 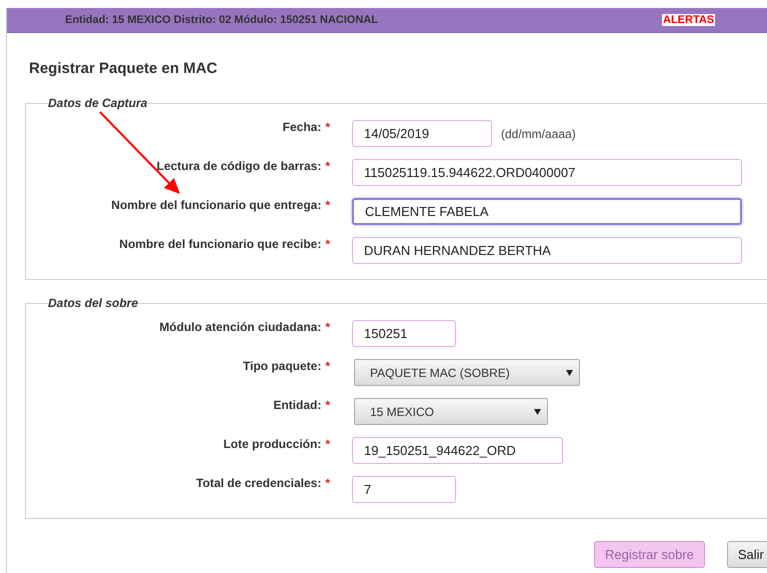 What do you see at coordinates (259, 483) in the screenshot?
I see `field-label: Total de credenciales:` at bounding box center [259, 483].